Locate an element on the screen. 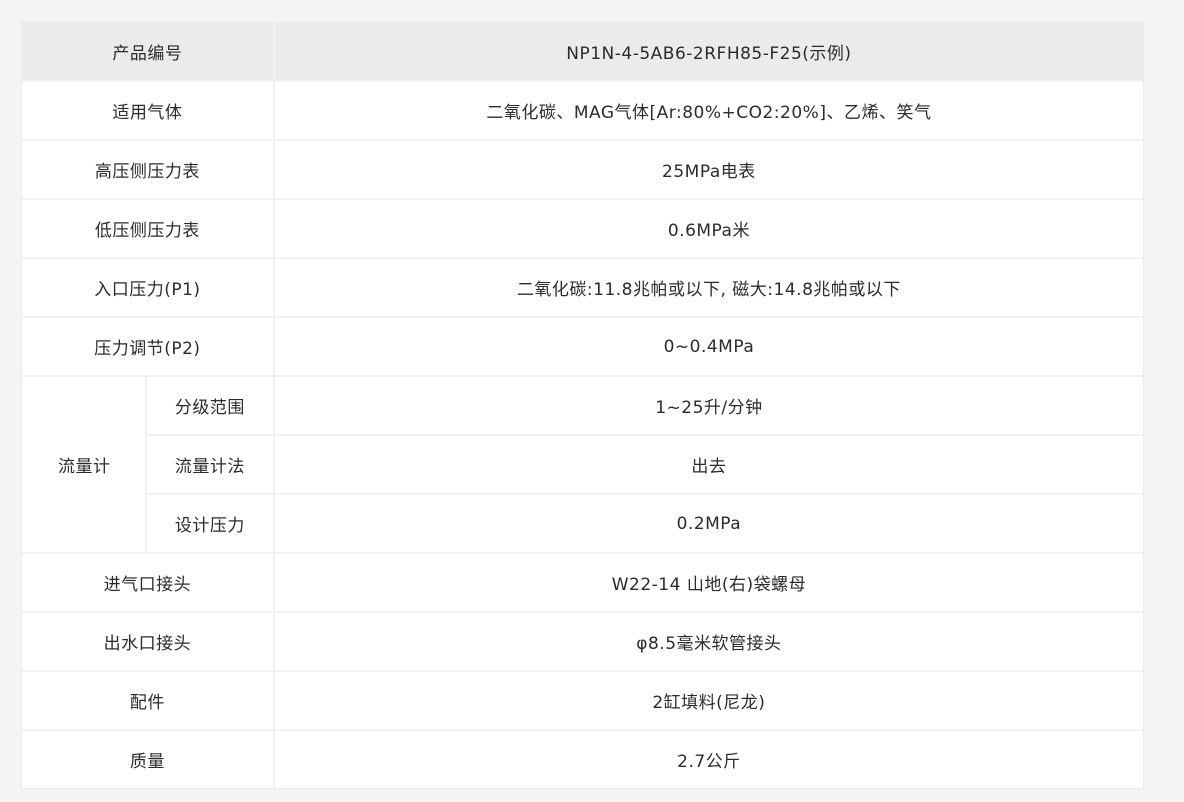 The height and width of the screenshot is (802, 1184). row-value: 2缸填料(尼龙) is located at coordinates (708, 701).